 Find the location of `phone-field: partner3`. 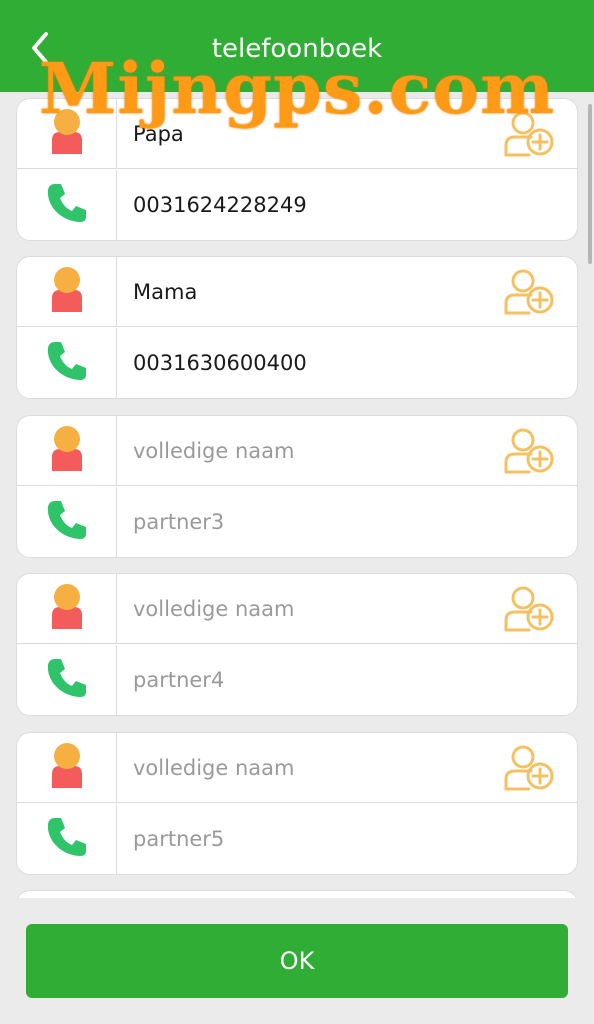

phone-field: partner3 is located at coordinates (313, 522).